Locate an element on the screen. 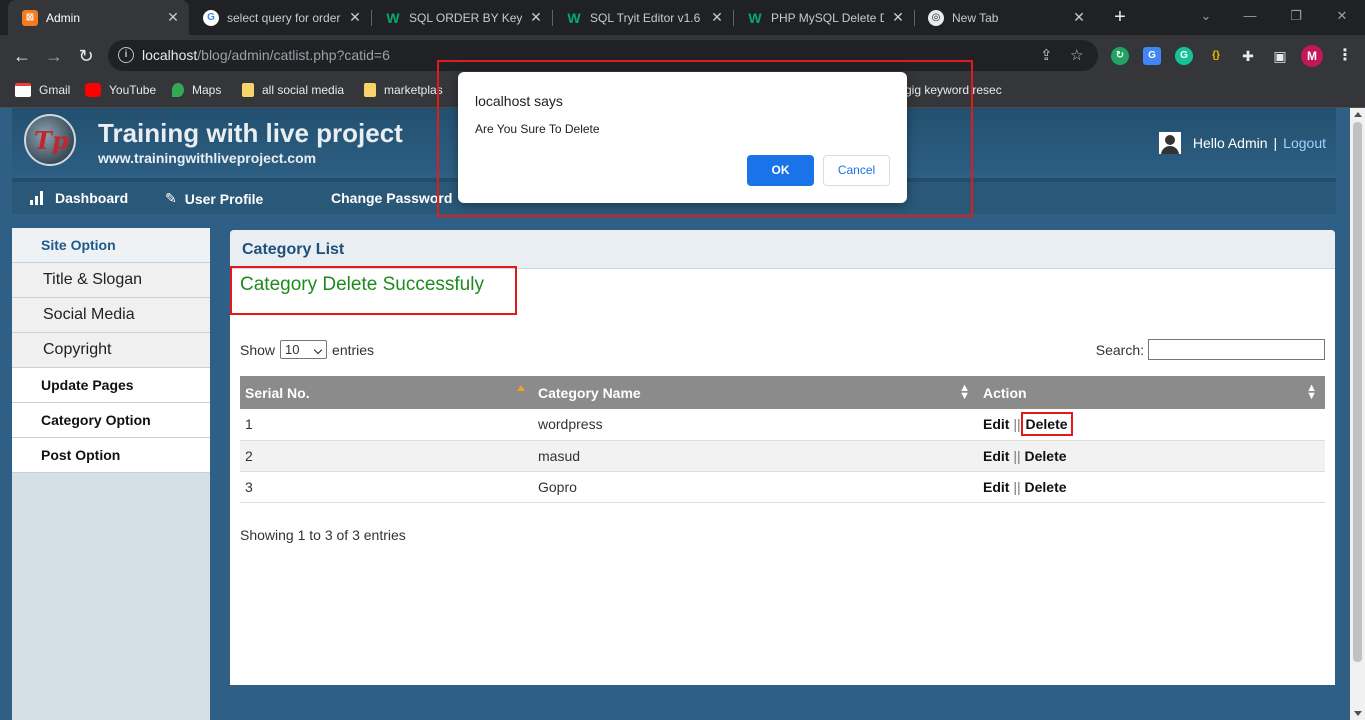 The height and width of the screenshot is (720, 1365). reload-icon: ↻ is located at coordinates (86, 56).